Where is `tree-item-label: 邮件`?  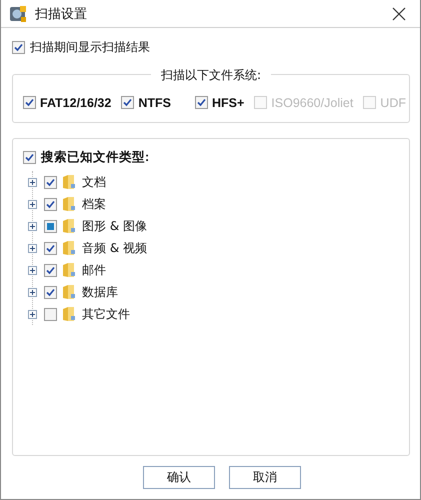 tree-item-label: 邮件 is located at coordinates (94, 270).